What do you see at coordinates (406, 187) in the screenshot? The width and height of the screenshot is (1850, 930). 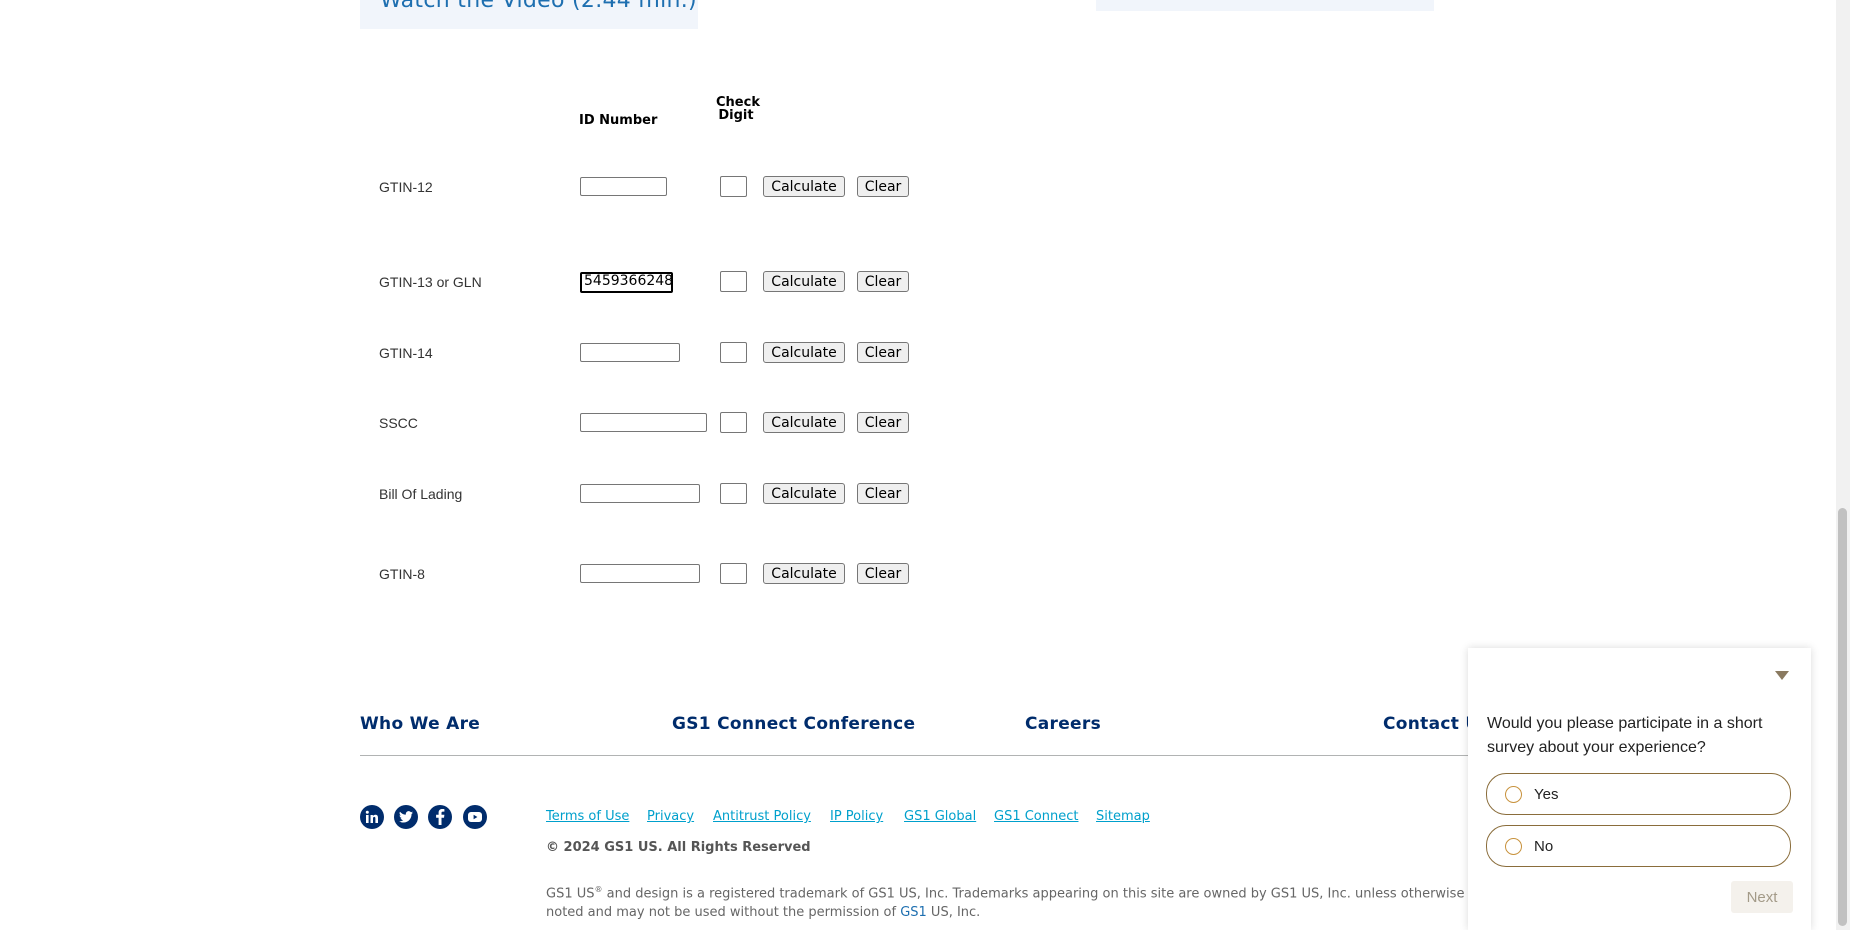 I see `gtin-12-label: GTIN-12` at bounding box center [406, 187].